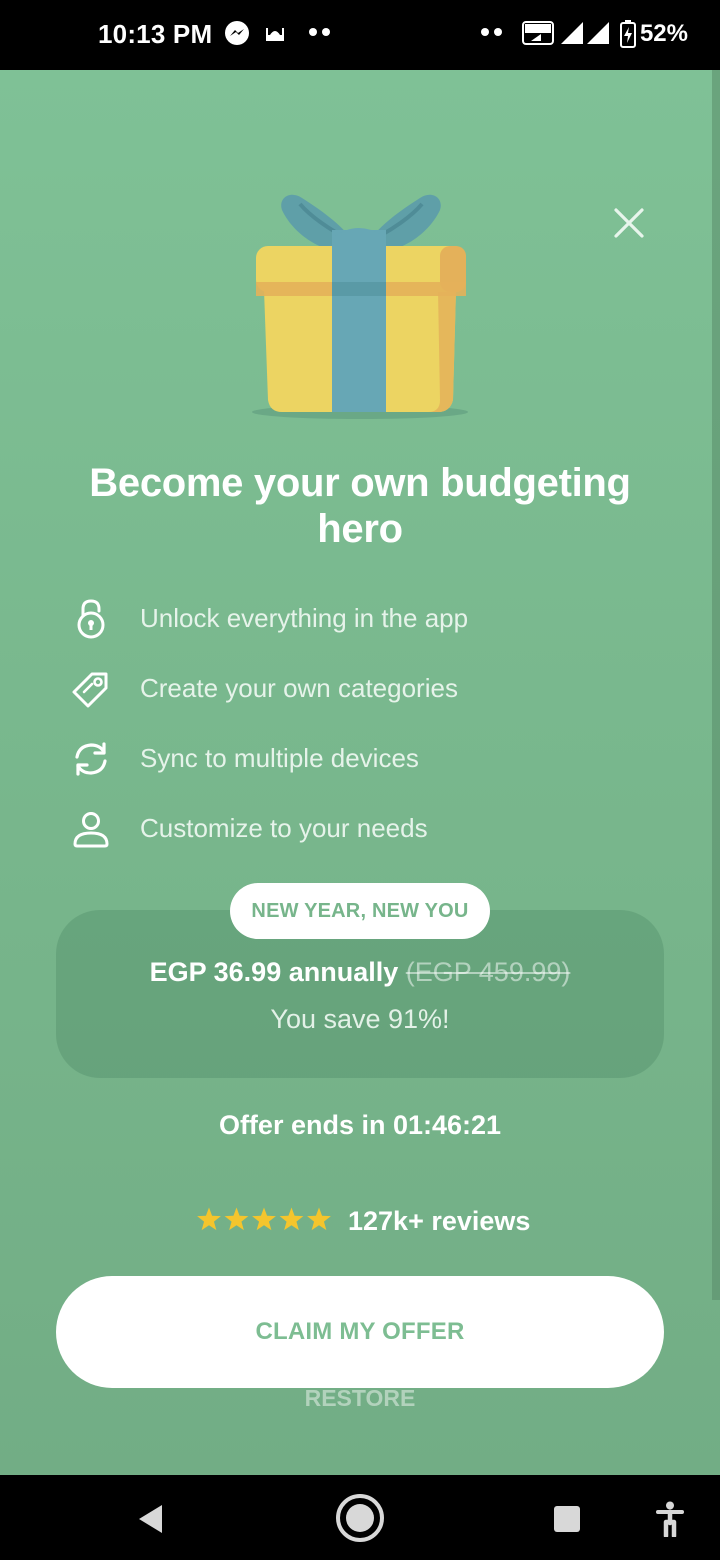 The width and height of the screenshot is (720, 1560). I want to click on feature-item-sync: Sync to multiple devices, so click(360, 758).